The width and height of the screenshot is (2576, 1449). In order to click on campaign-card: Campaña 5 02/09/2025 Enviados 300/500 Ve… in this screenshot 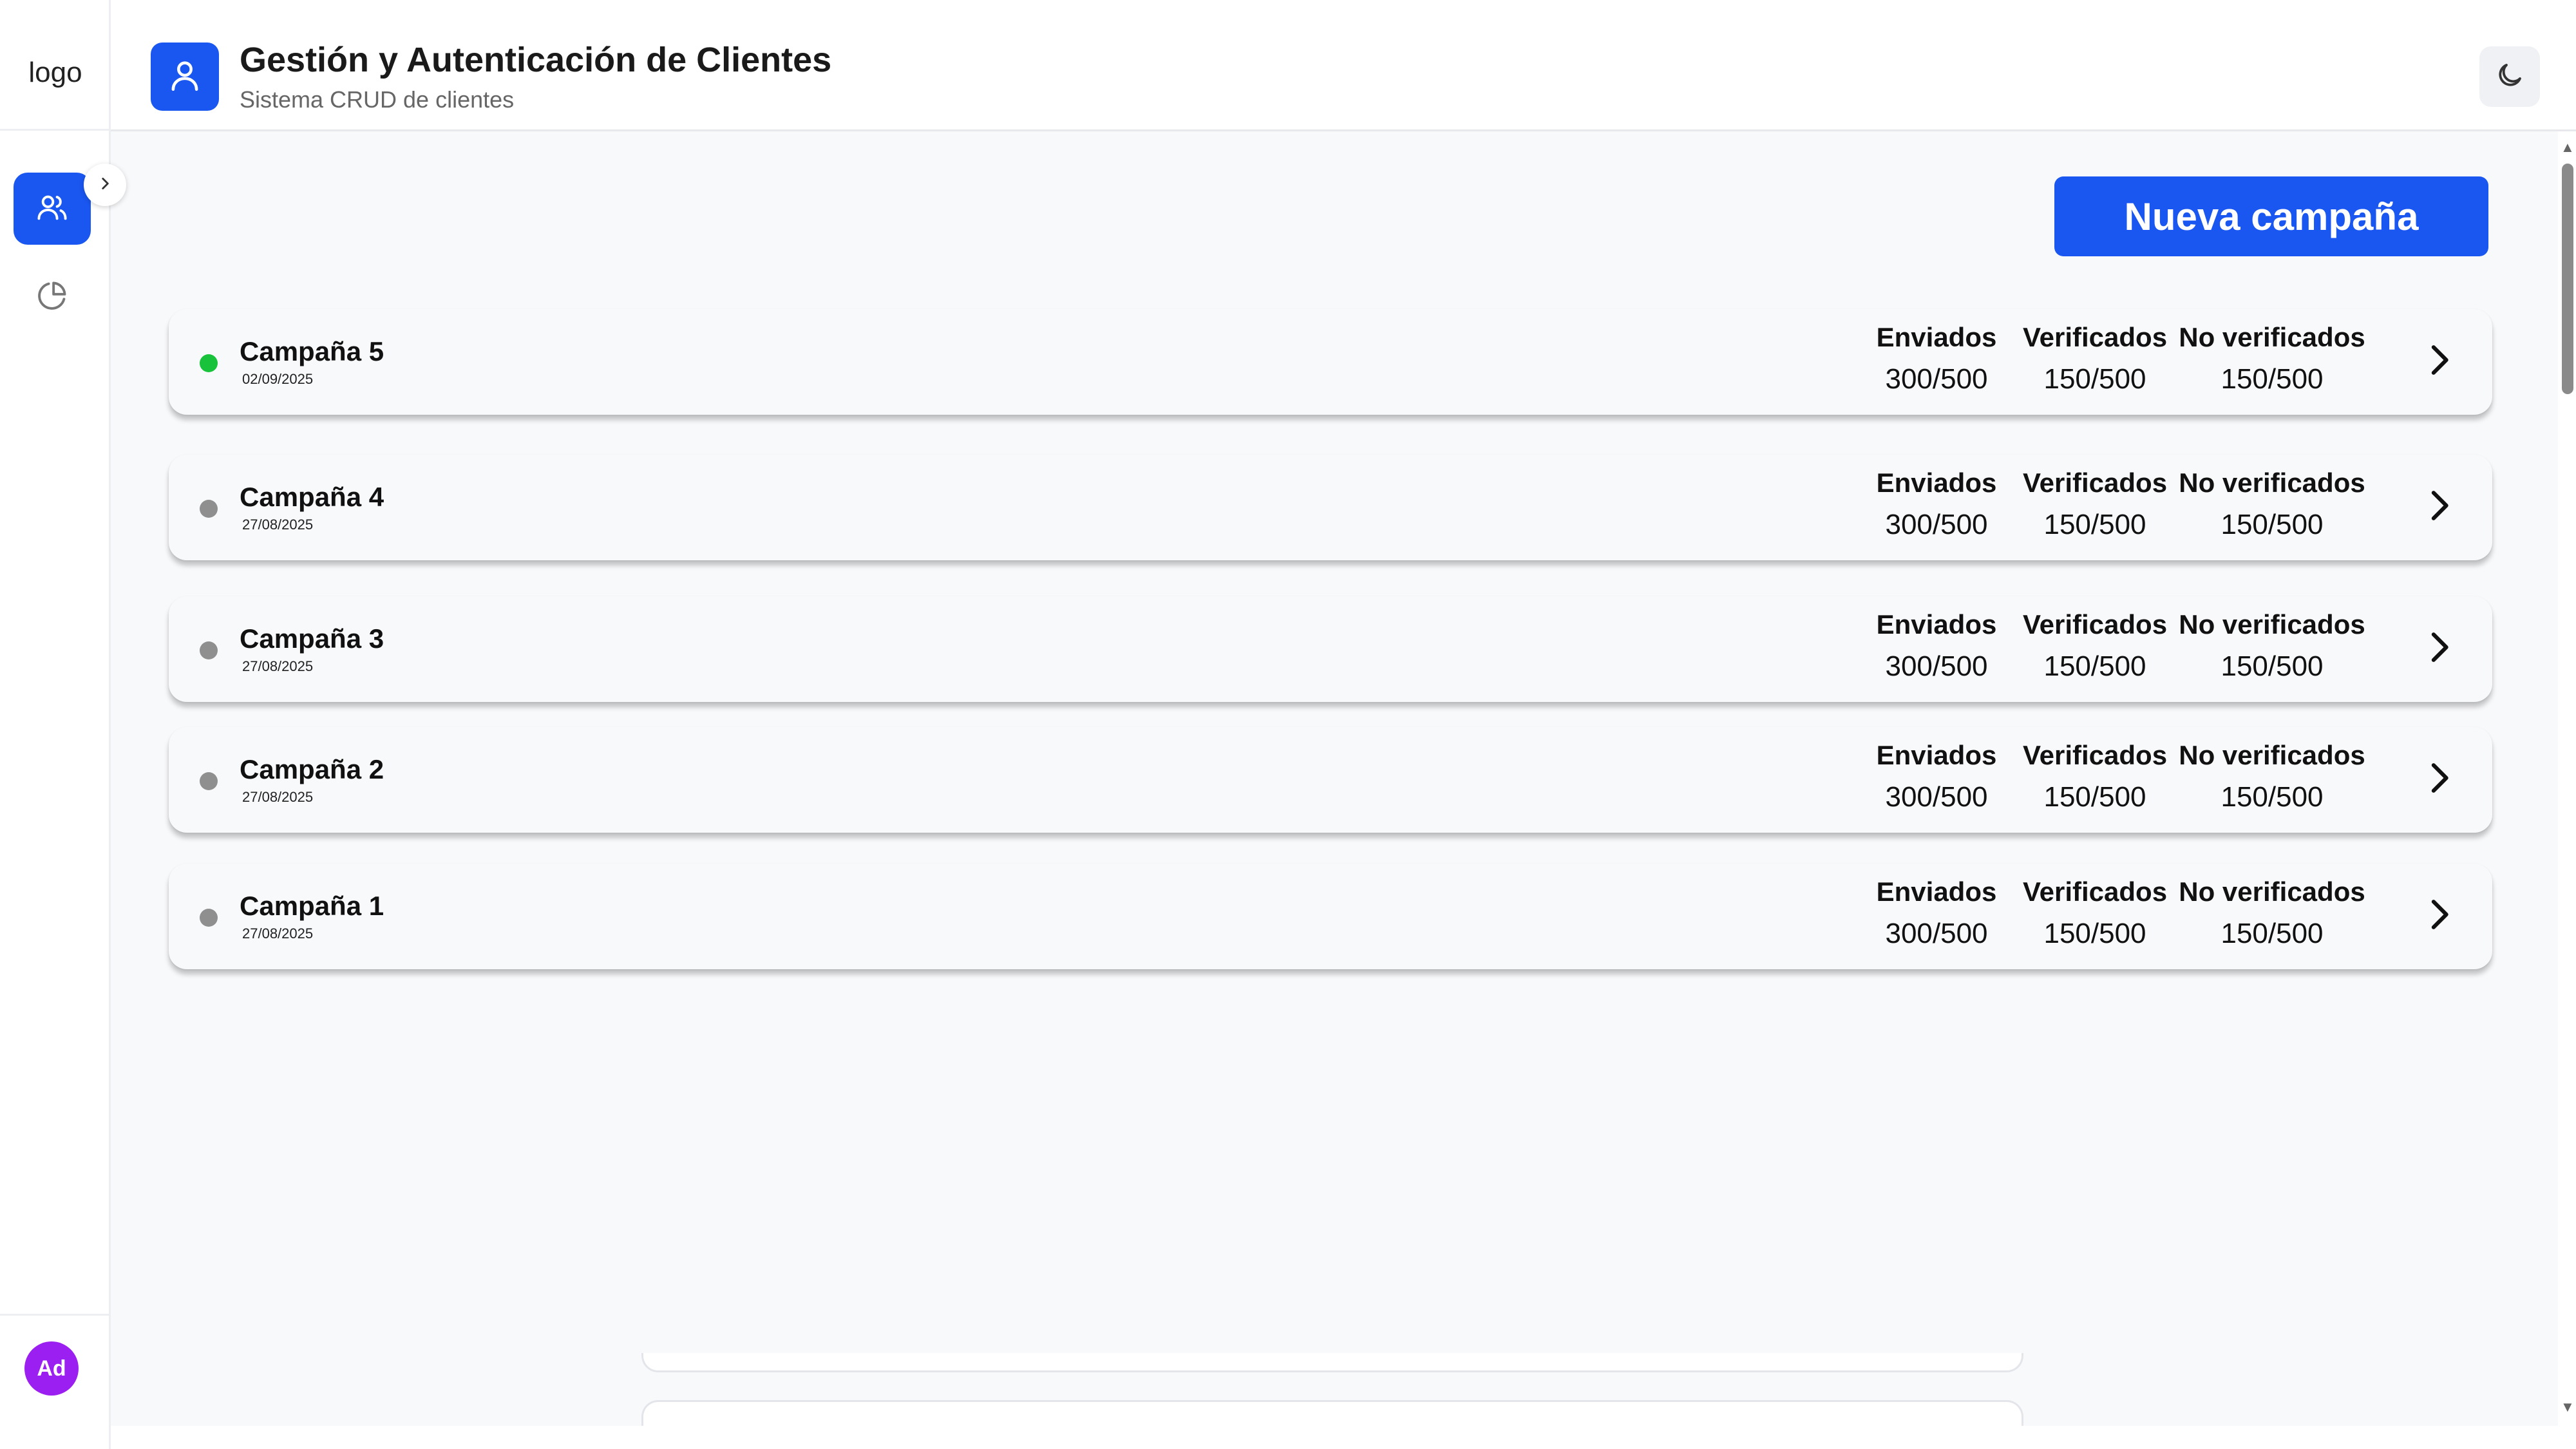, I will do `click(1331, 362)`.